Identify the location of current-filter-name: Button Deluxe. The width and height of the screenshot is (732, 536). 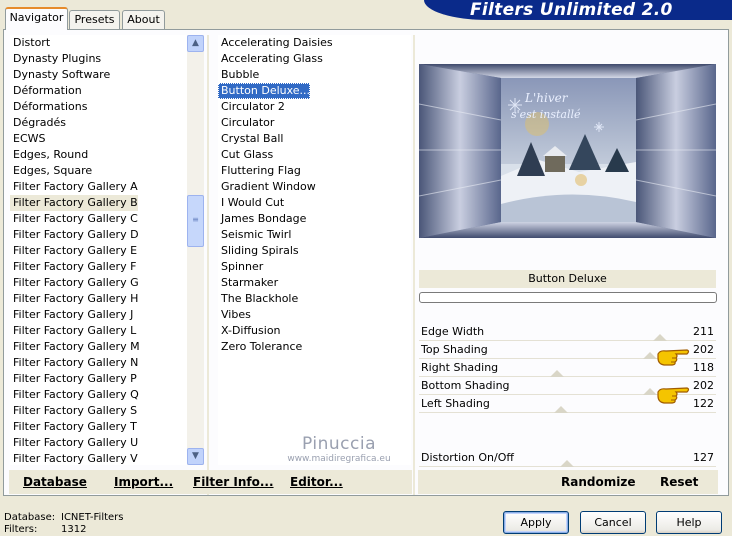
(567, 279).